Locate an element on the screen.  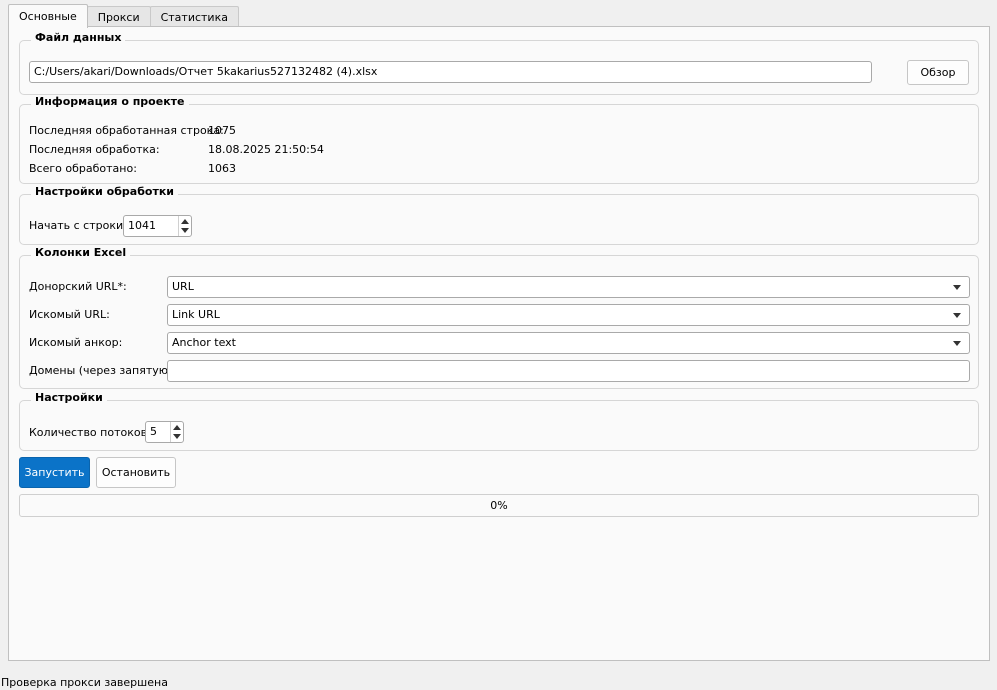
start-row-label: Начать с строки: is located at coordinates (78, 225).